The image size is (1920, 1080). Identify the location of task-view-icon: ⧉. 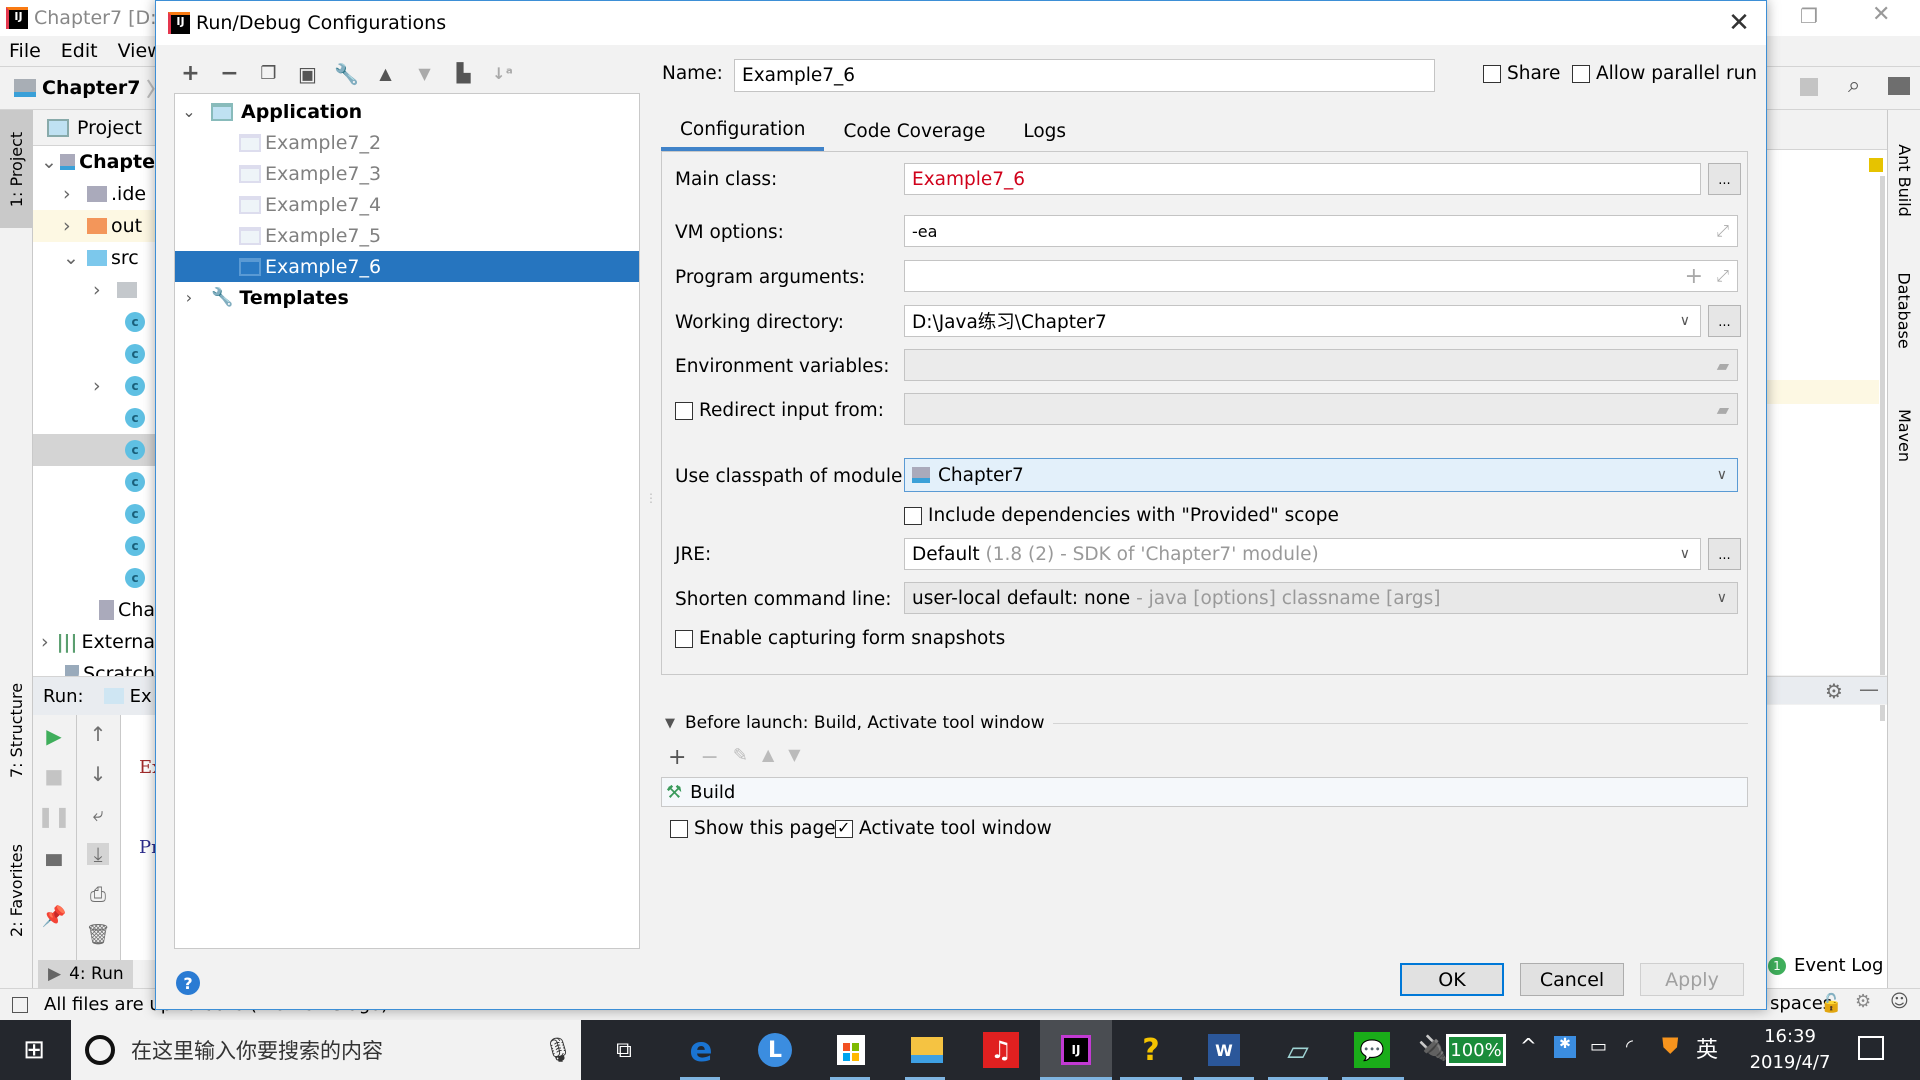
(624, 1050).